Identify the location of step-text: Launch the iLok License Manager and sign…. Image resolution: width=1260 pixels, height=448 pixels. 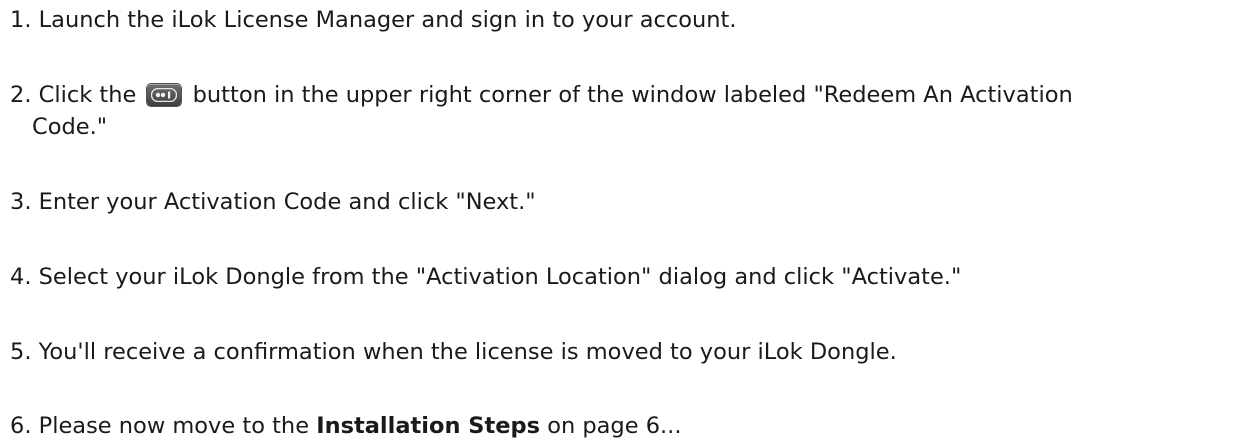
(387, 20).